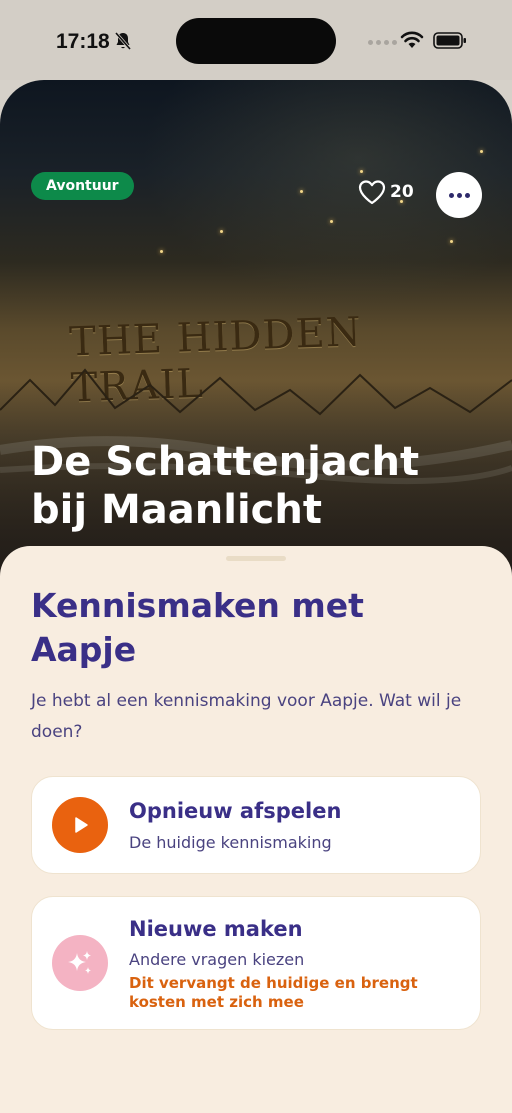  Describe the element at coordinates (382, 42) in the screenshot. I see `signal-icon` at that location.